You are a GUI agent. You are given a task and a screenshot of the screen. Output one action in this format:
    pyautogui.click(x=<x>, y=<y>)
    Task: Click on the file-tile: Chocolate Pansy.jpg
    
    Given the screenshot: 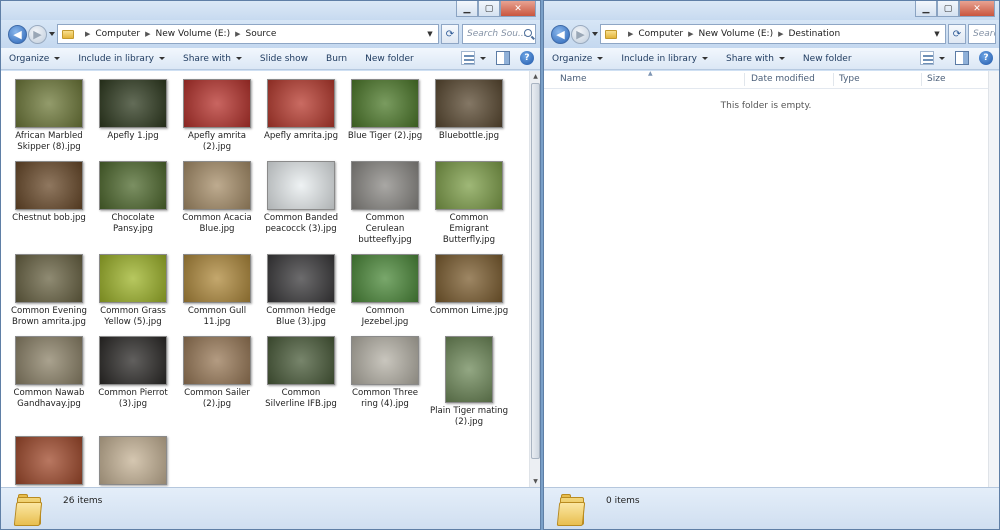 What is the action you would take?
    pyautogui.click(x=133, y=202)
    